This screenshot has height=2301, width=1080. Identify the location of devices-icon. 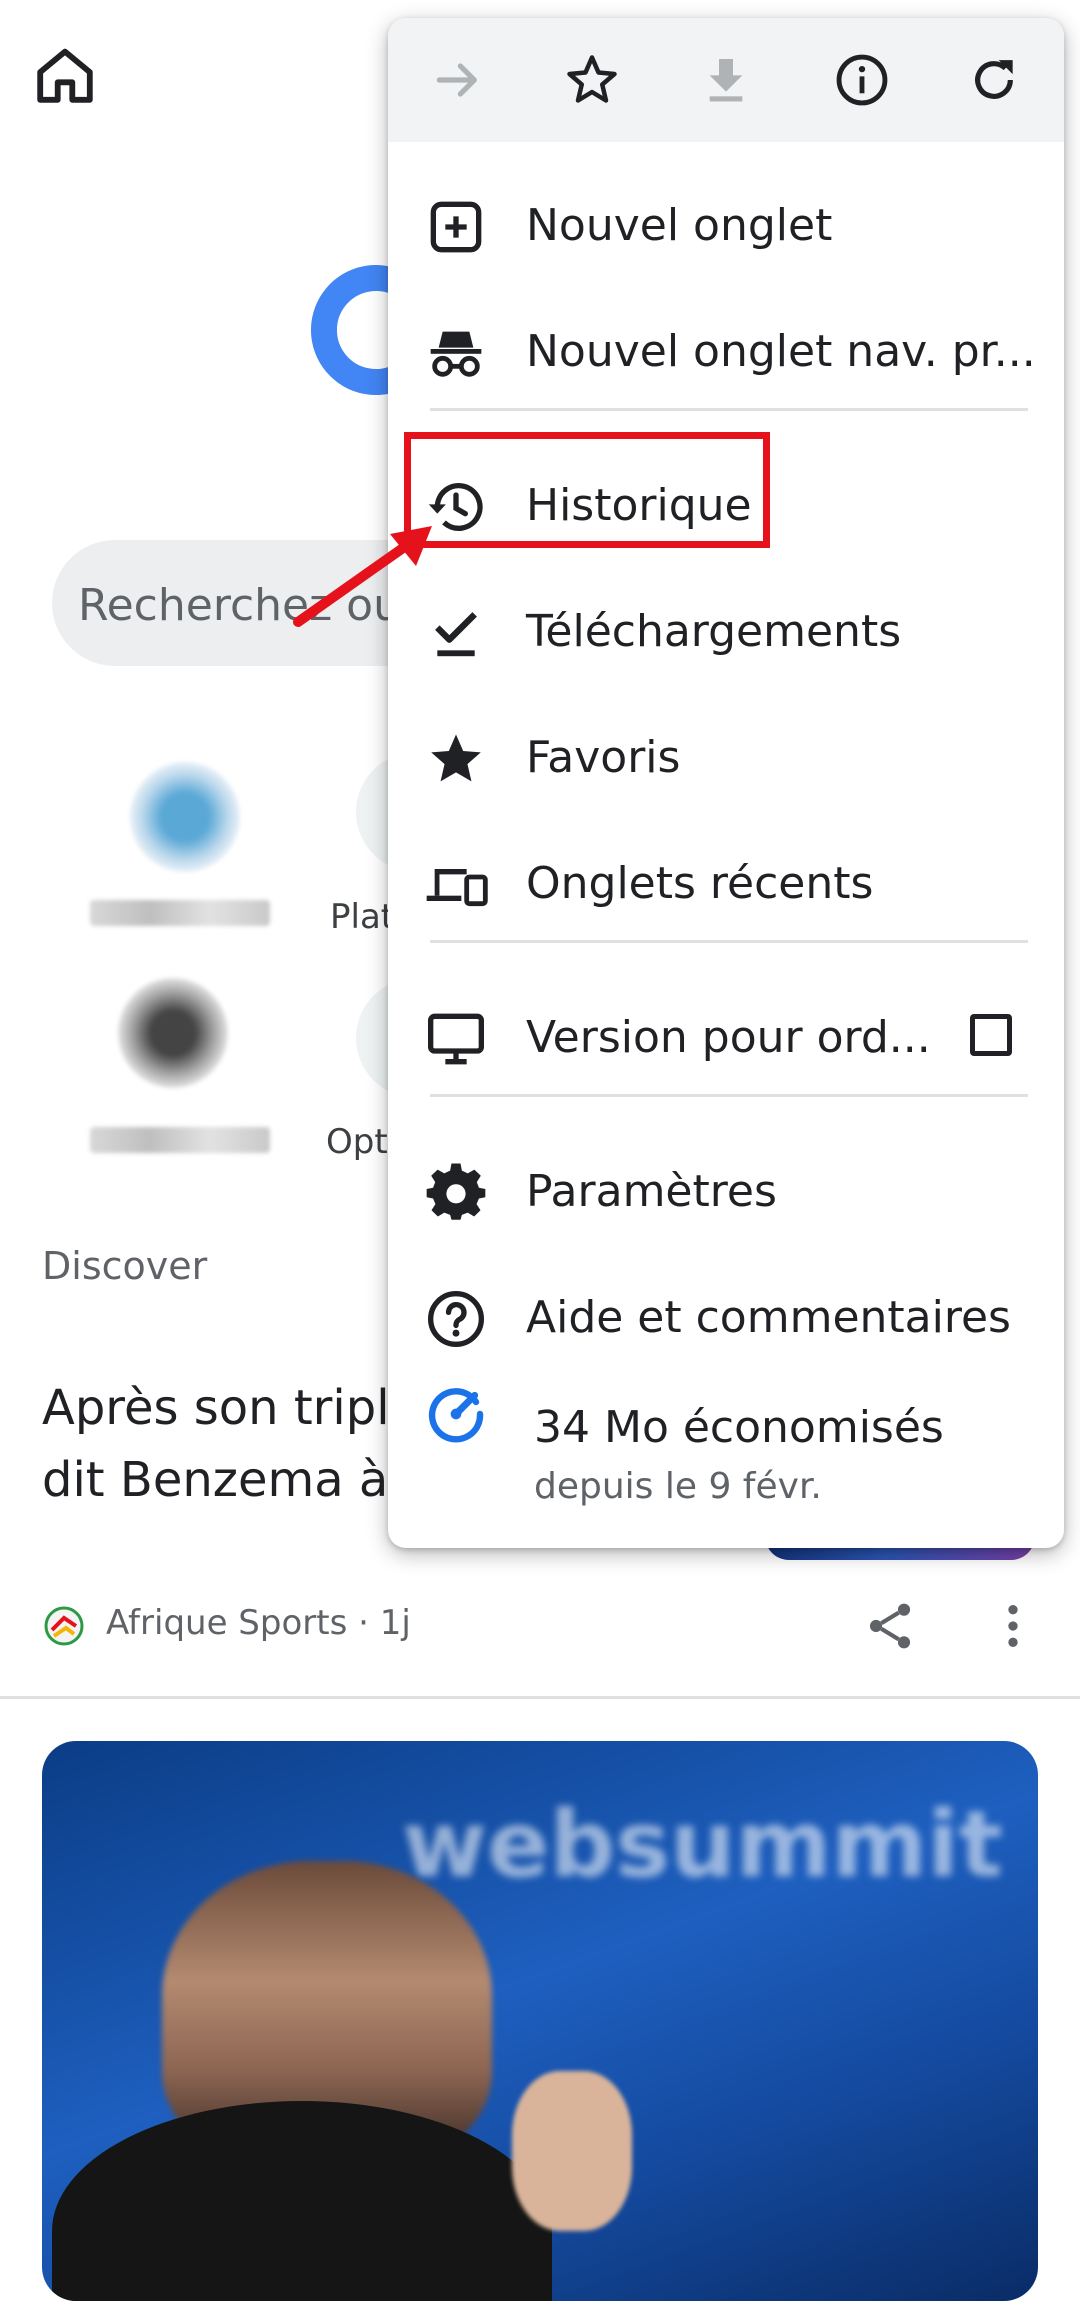
(457, 888).